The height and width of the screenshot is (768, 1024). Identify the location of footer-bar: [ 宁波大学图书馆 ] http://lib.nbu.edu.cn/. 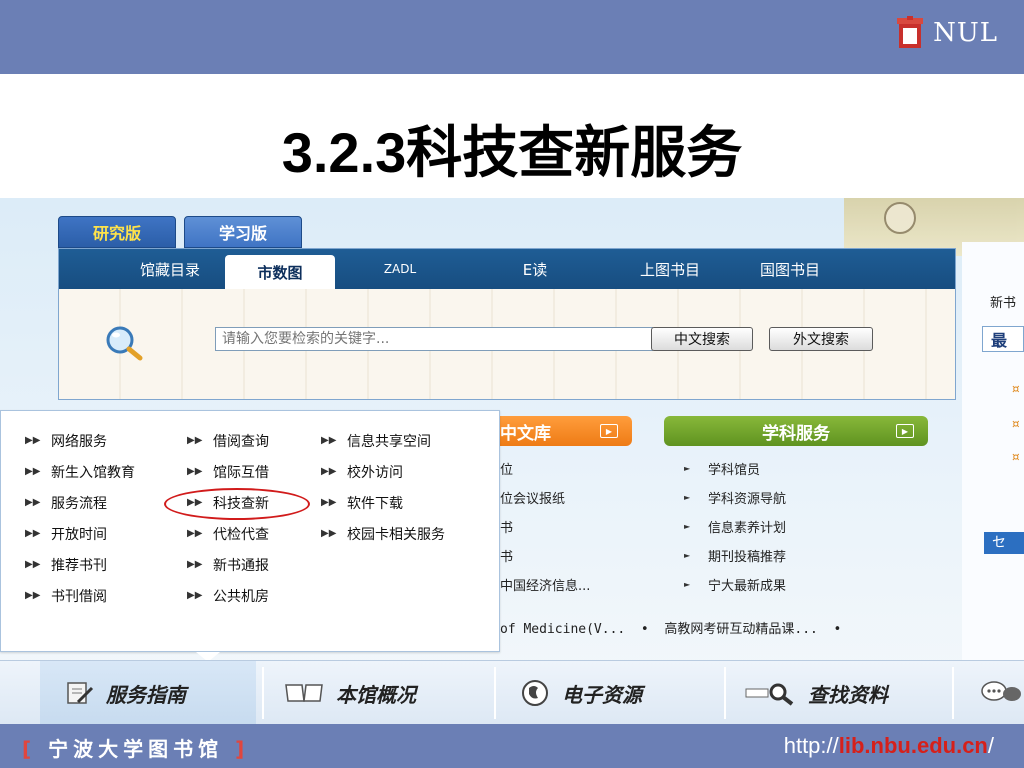
(512, 746).